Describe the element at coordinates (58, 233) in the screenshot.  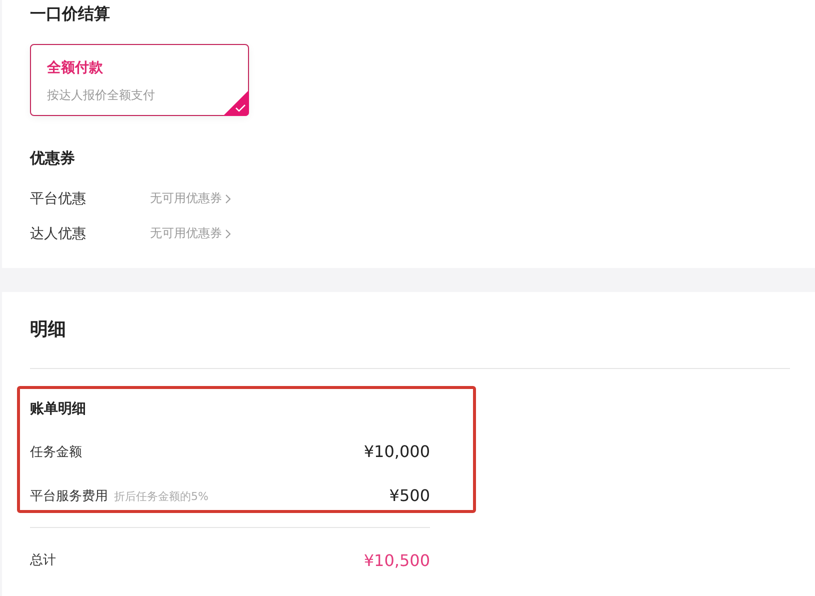
I see `coupon-label: 达人优惠` at that location.